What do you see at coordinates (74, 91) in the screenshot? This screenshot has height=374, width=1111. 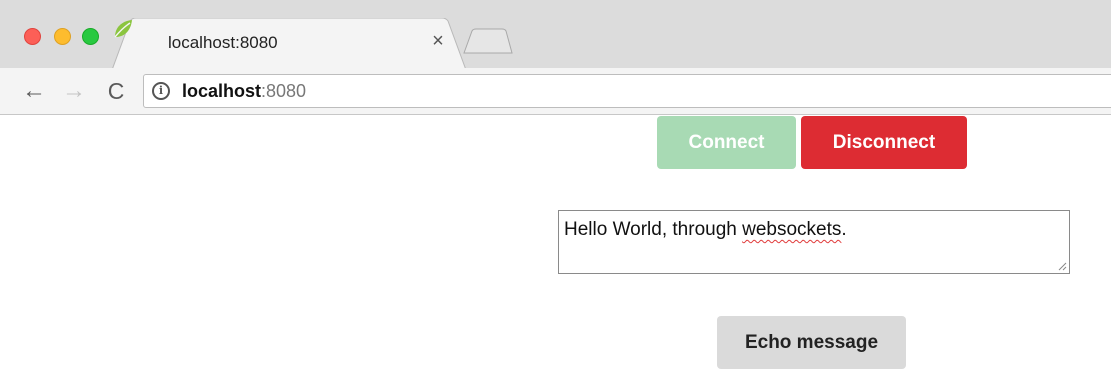 I see `forward-arrow-icon: →` at bounding box center [74, 91].